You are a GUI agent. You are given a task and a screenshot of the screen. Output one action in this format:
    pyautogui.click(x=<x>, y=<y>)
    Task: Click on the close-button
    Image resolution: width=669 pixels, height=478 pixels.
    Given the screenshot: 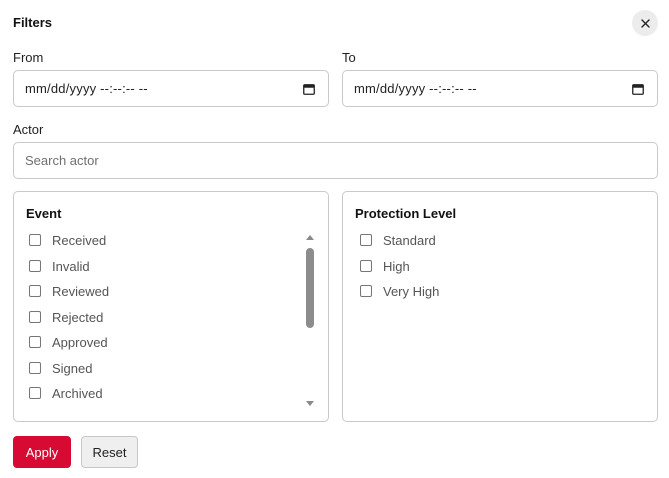 What is the action you would take?
    pyautogui.click(x=645, y=23)
    